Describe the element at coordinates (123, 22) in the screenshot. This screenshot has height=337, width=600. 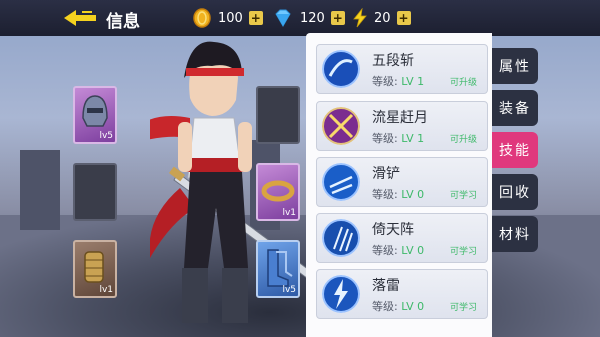
I see `page-title: 信息` at that location.